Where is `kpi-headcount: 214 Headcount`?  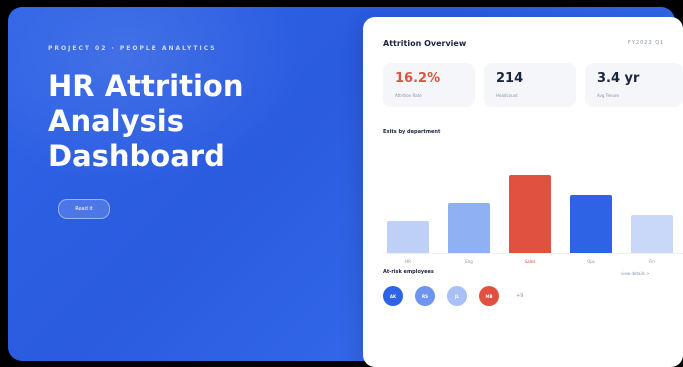
kpi-headcount: 214 Headcount is located at coordinates (530, 85).